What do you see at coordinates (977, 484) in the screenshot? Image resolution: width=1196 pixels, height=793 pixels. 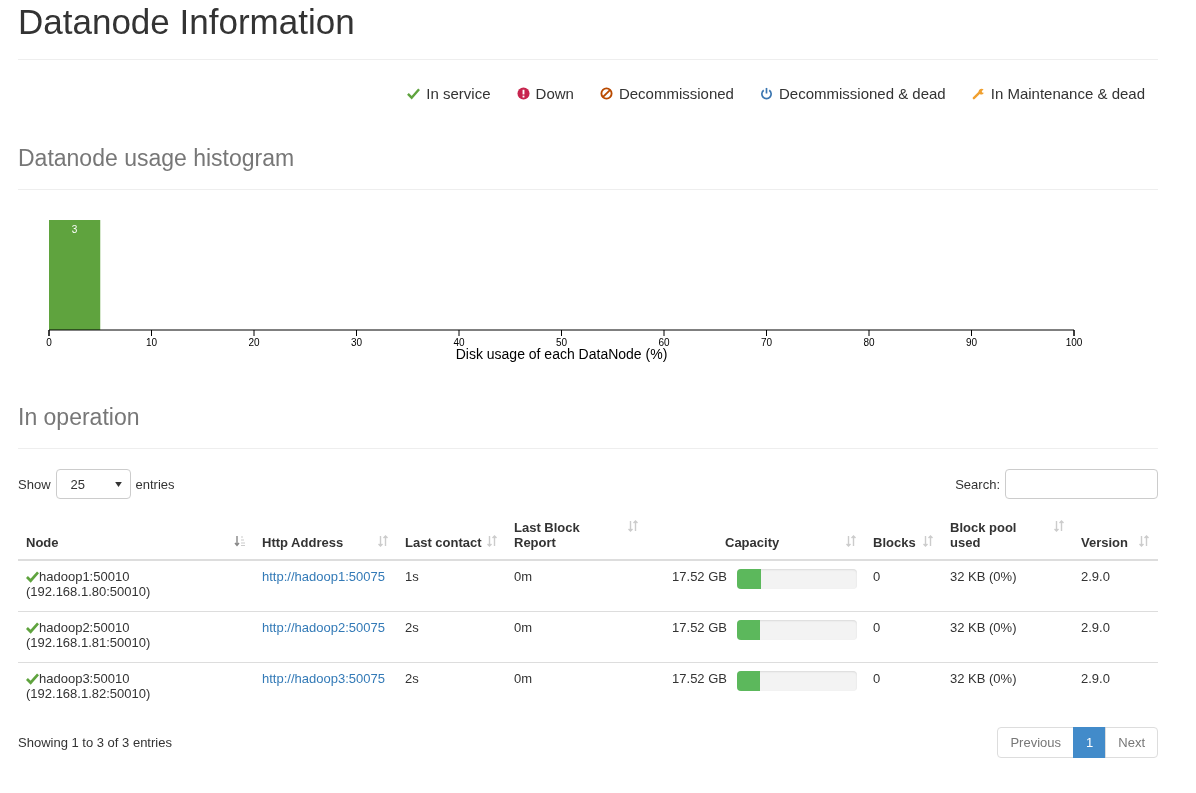 I see `search-label: Search:` at bounding box center [977, 484].